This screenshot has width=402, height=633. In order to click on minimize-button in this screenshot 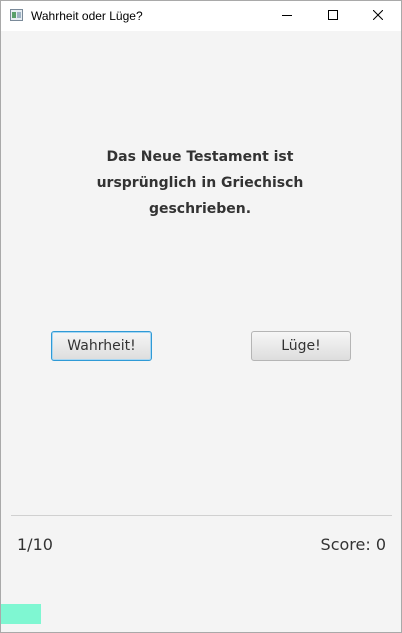, I will do `click(287, 16)`.